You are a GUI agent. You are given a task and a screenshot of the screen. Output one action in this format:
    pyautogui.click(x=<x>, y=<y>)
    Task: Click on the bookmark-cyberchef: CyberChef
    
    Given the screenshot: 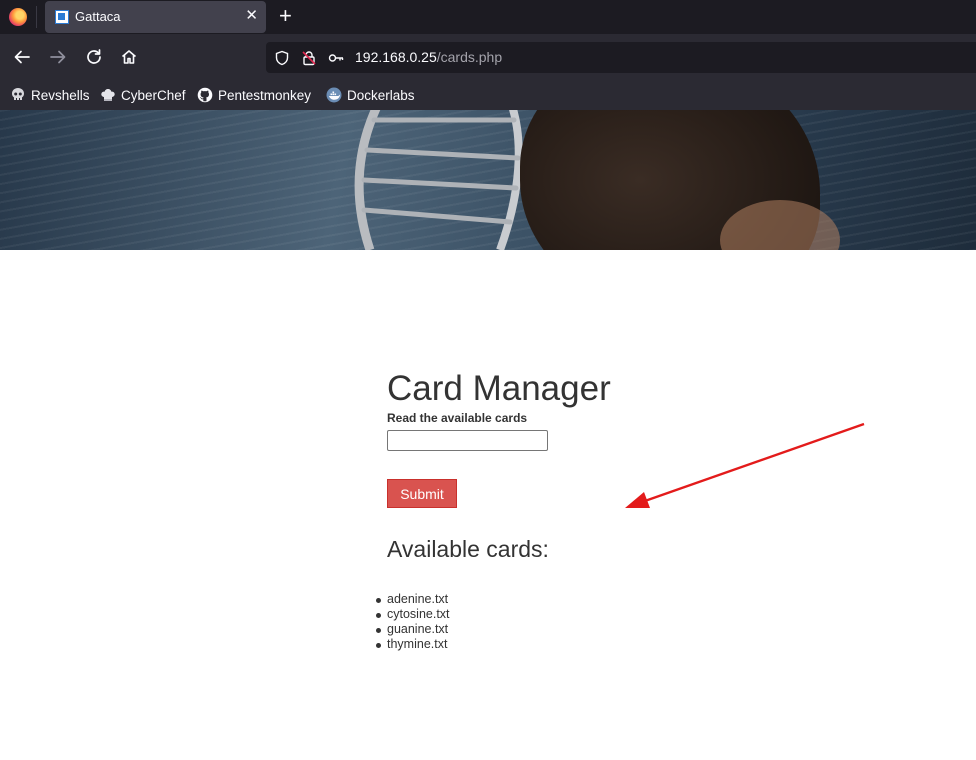 What is the action you would take?
    pyautogui.click(x=143, y=95)
    